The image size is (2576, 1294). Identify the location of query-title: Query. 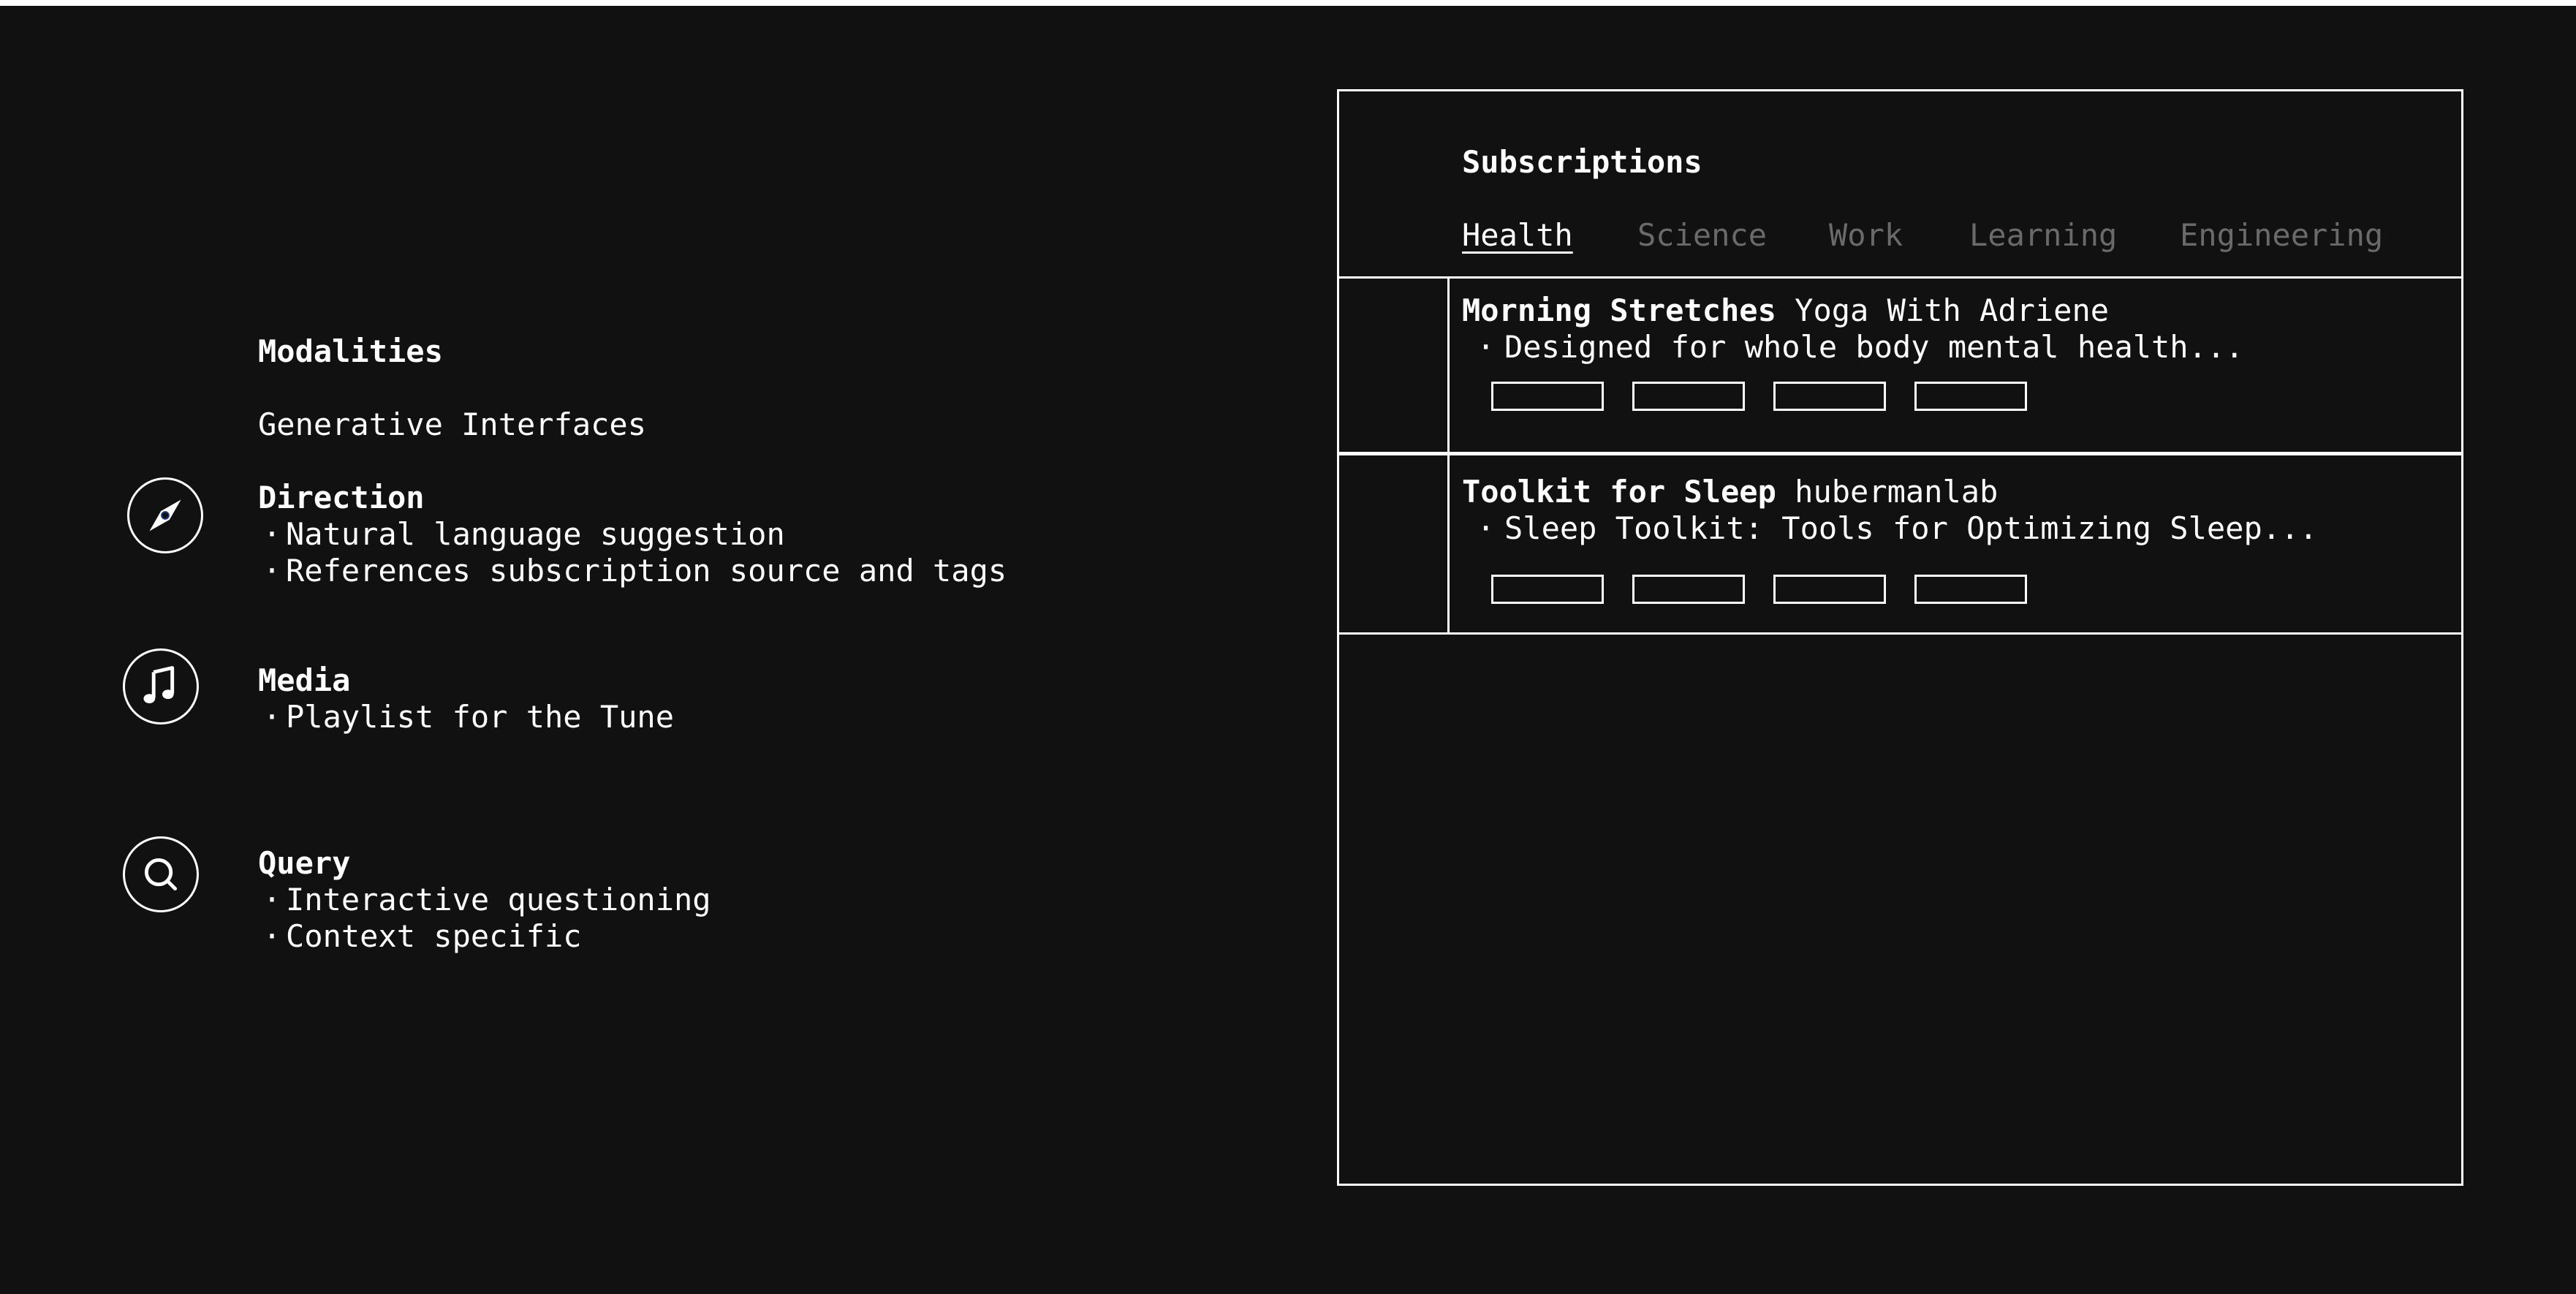
(304, 863).